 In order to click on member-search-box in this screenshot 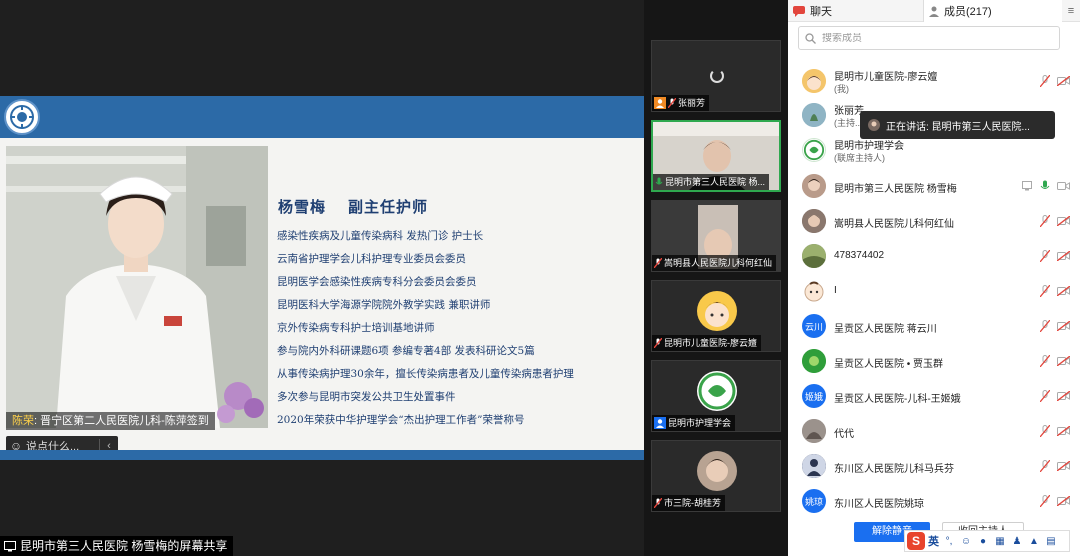, I will do `click(929, 38)`.